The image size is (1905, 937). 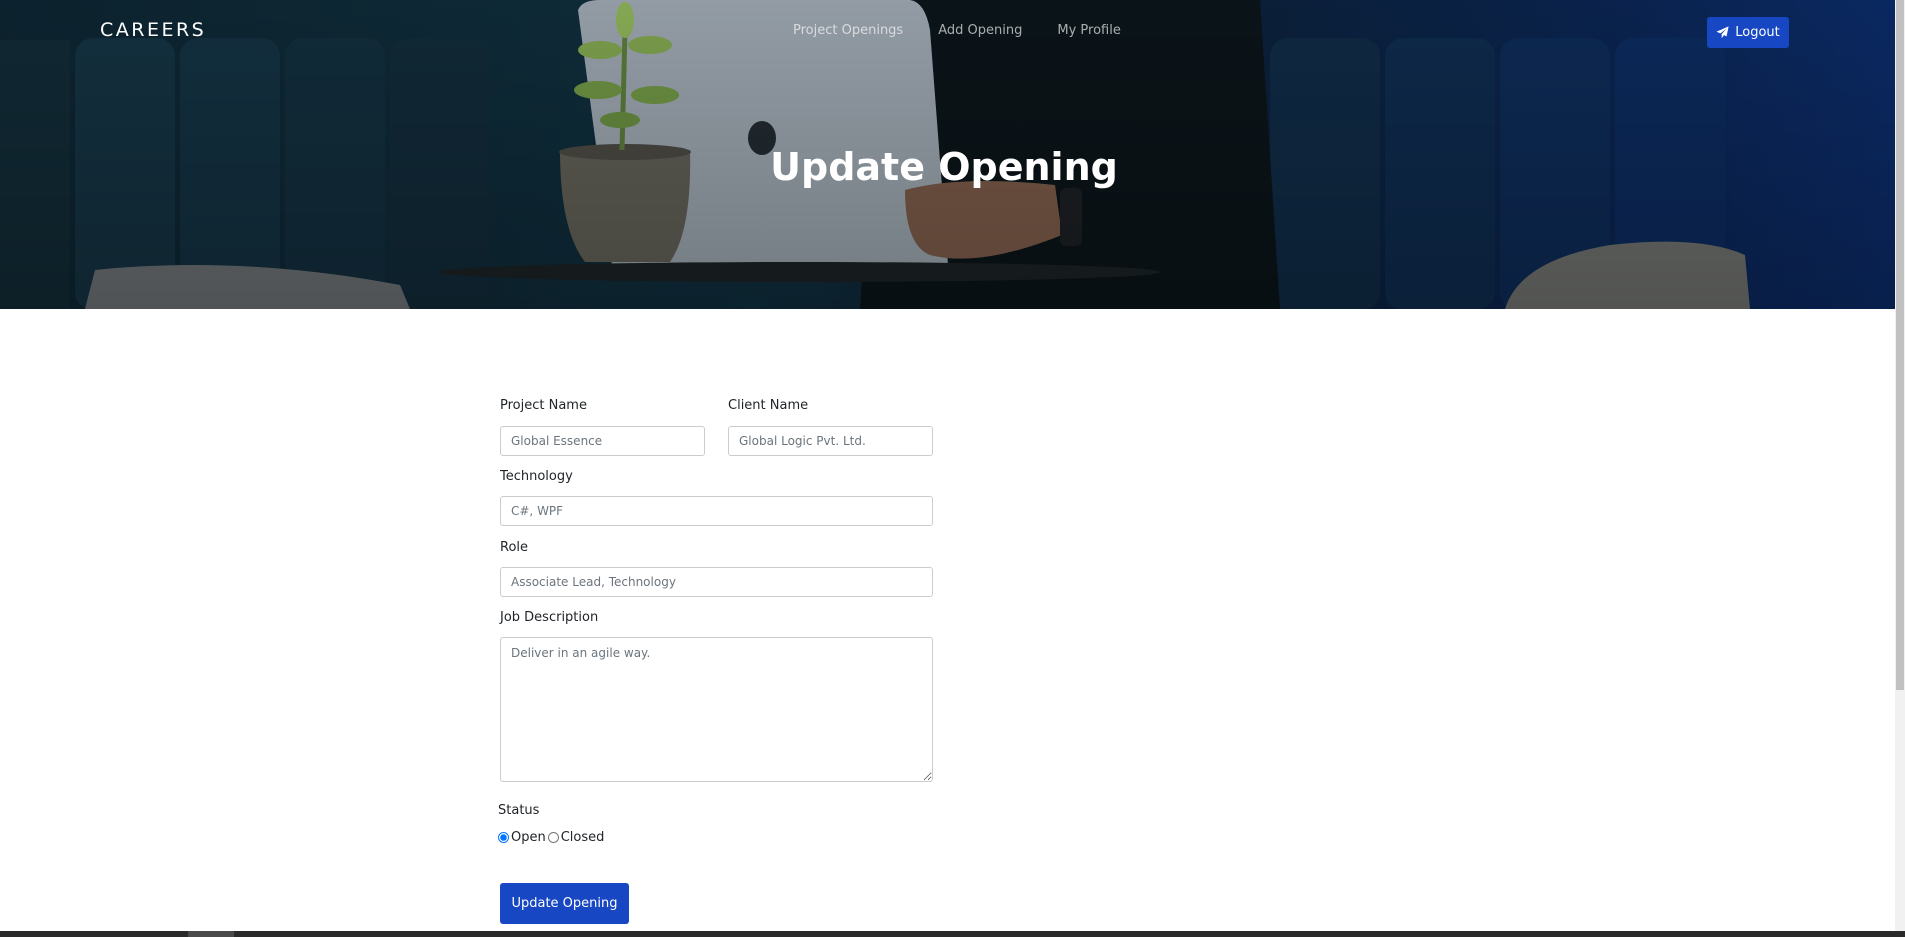 What do you see at coordinates (519, 810) in the screenshot?
I see `status-label: Status` at bounding box center [519, 810].